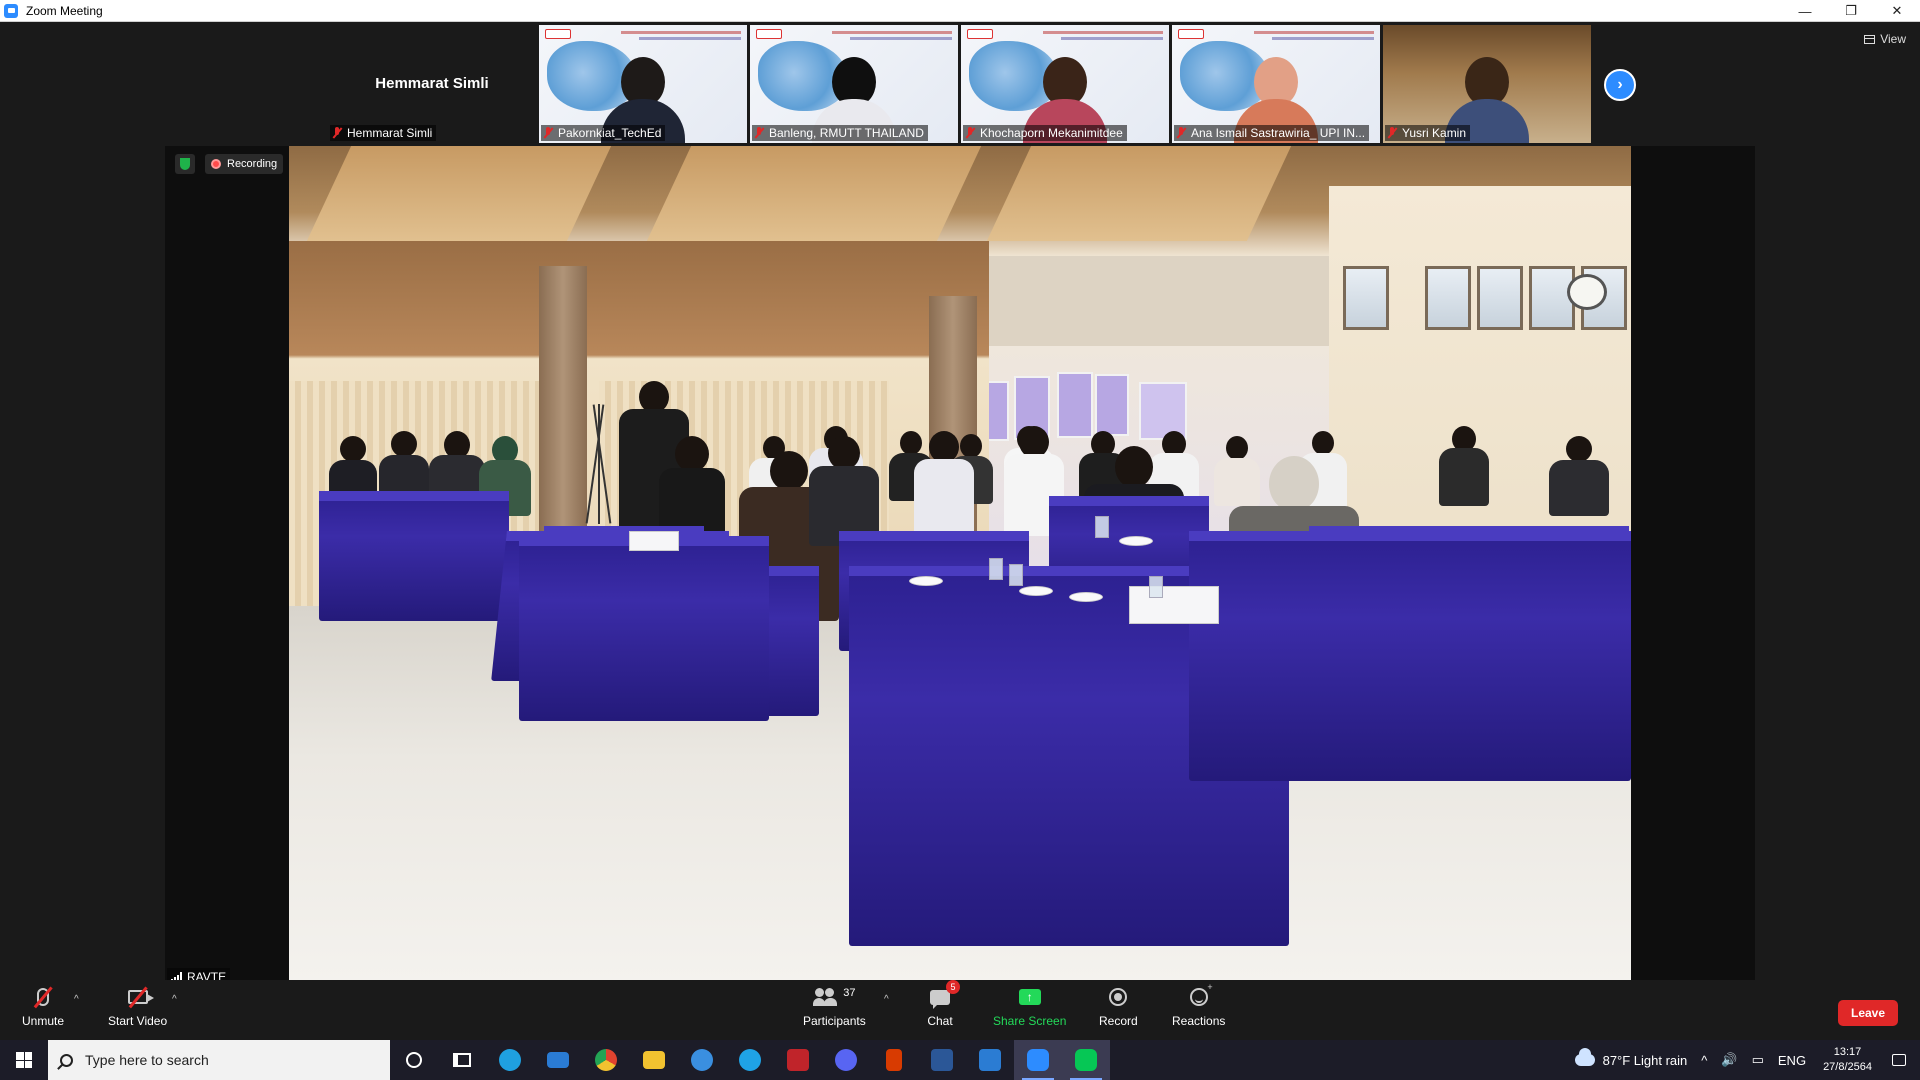 The height and width of the screenshot is (1080, 1920). I want to click on reactions-label: Reactions, so click(1199, 1021).